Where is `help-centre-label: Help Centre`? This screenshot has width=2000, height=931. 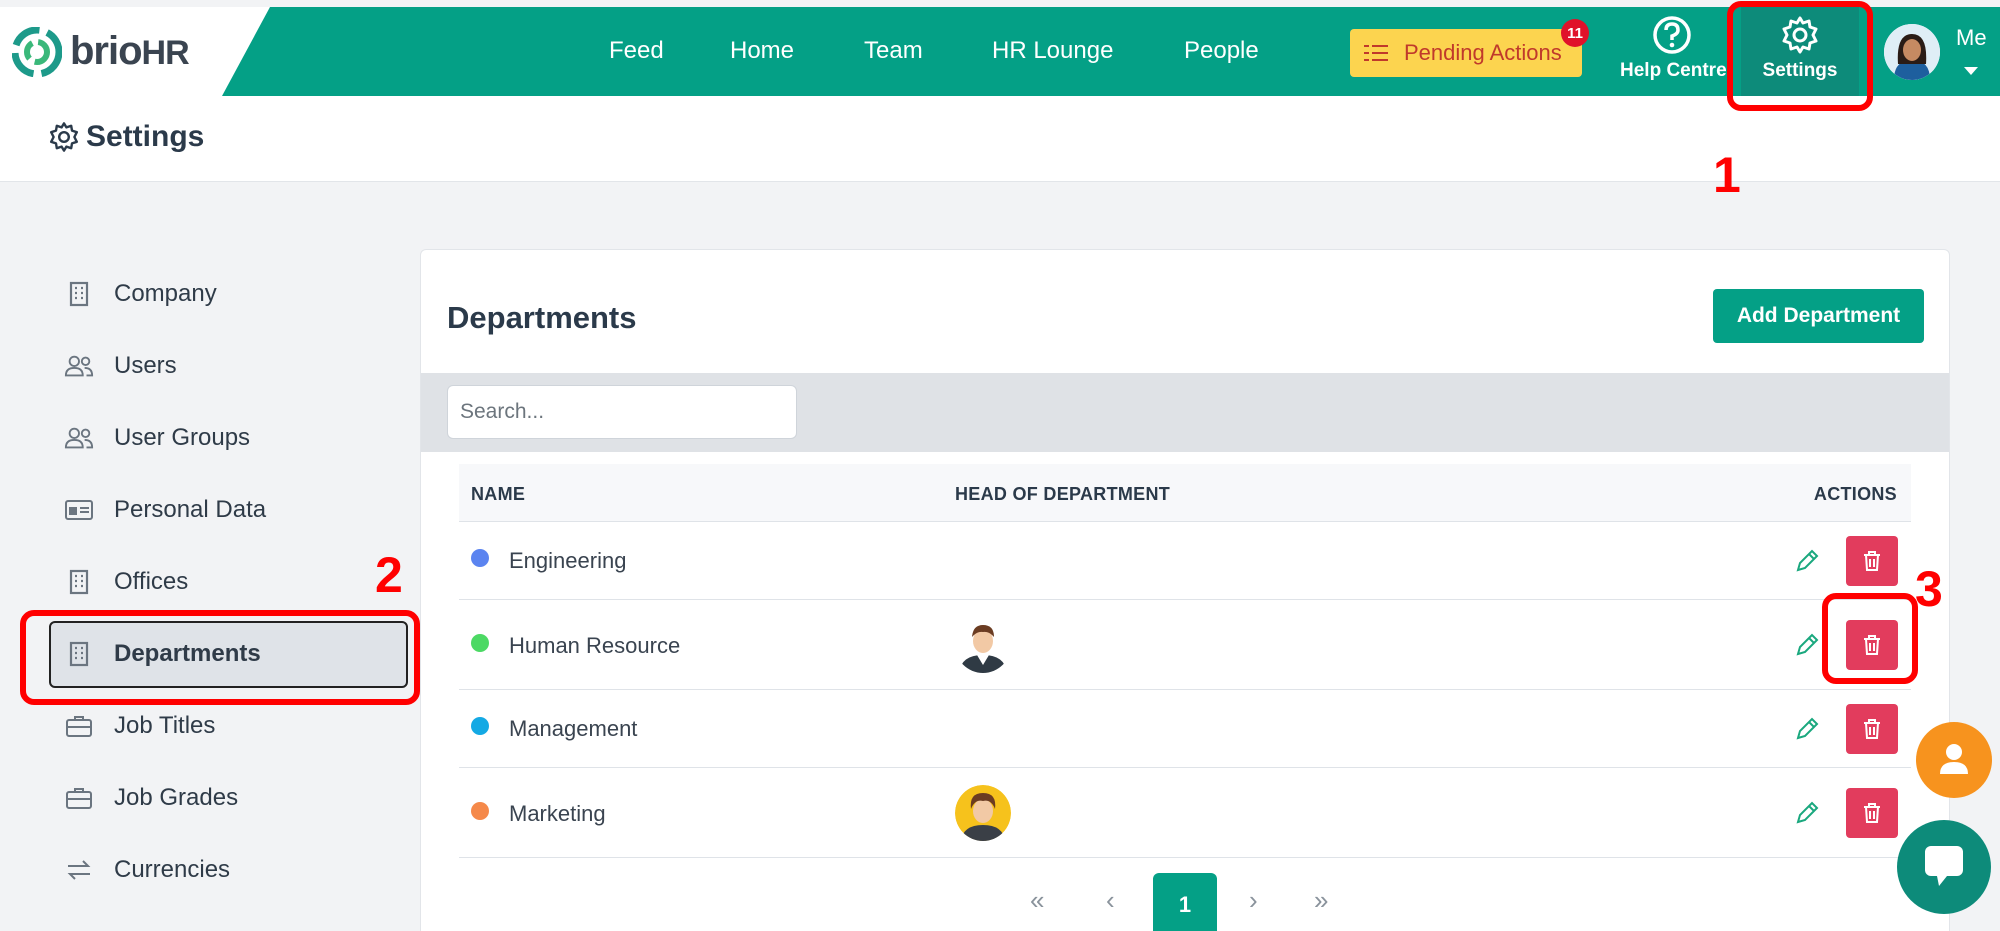 help-centre-label: Help Centre is located at coordinates (1673, 70).